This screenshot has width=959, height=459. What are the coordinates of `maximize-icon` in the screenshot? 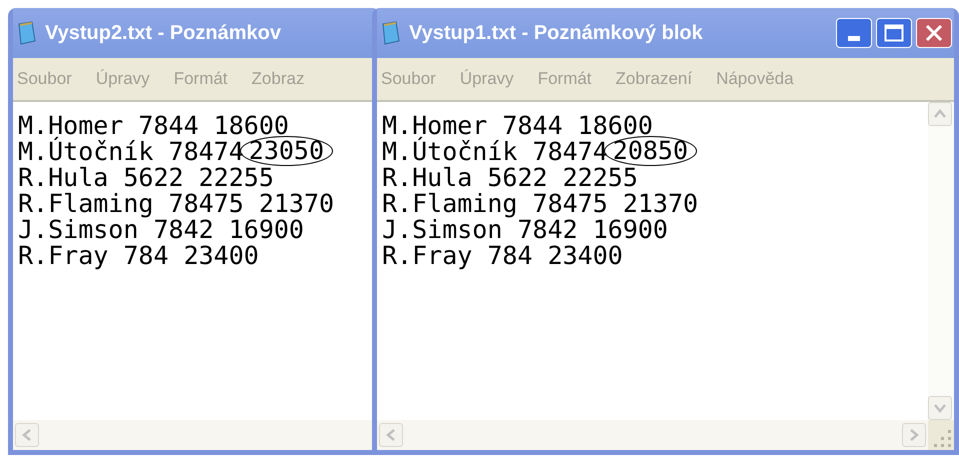 It's located at (894, 33).